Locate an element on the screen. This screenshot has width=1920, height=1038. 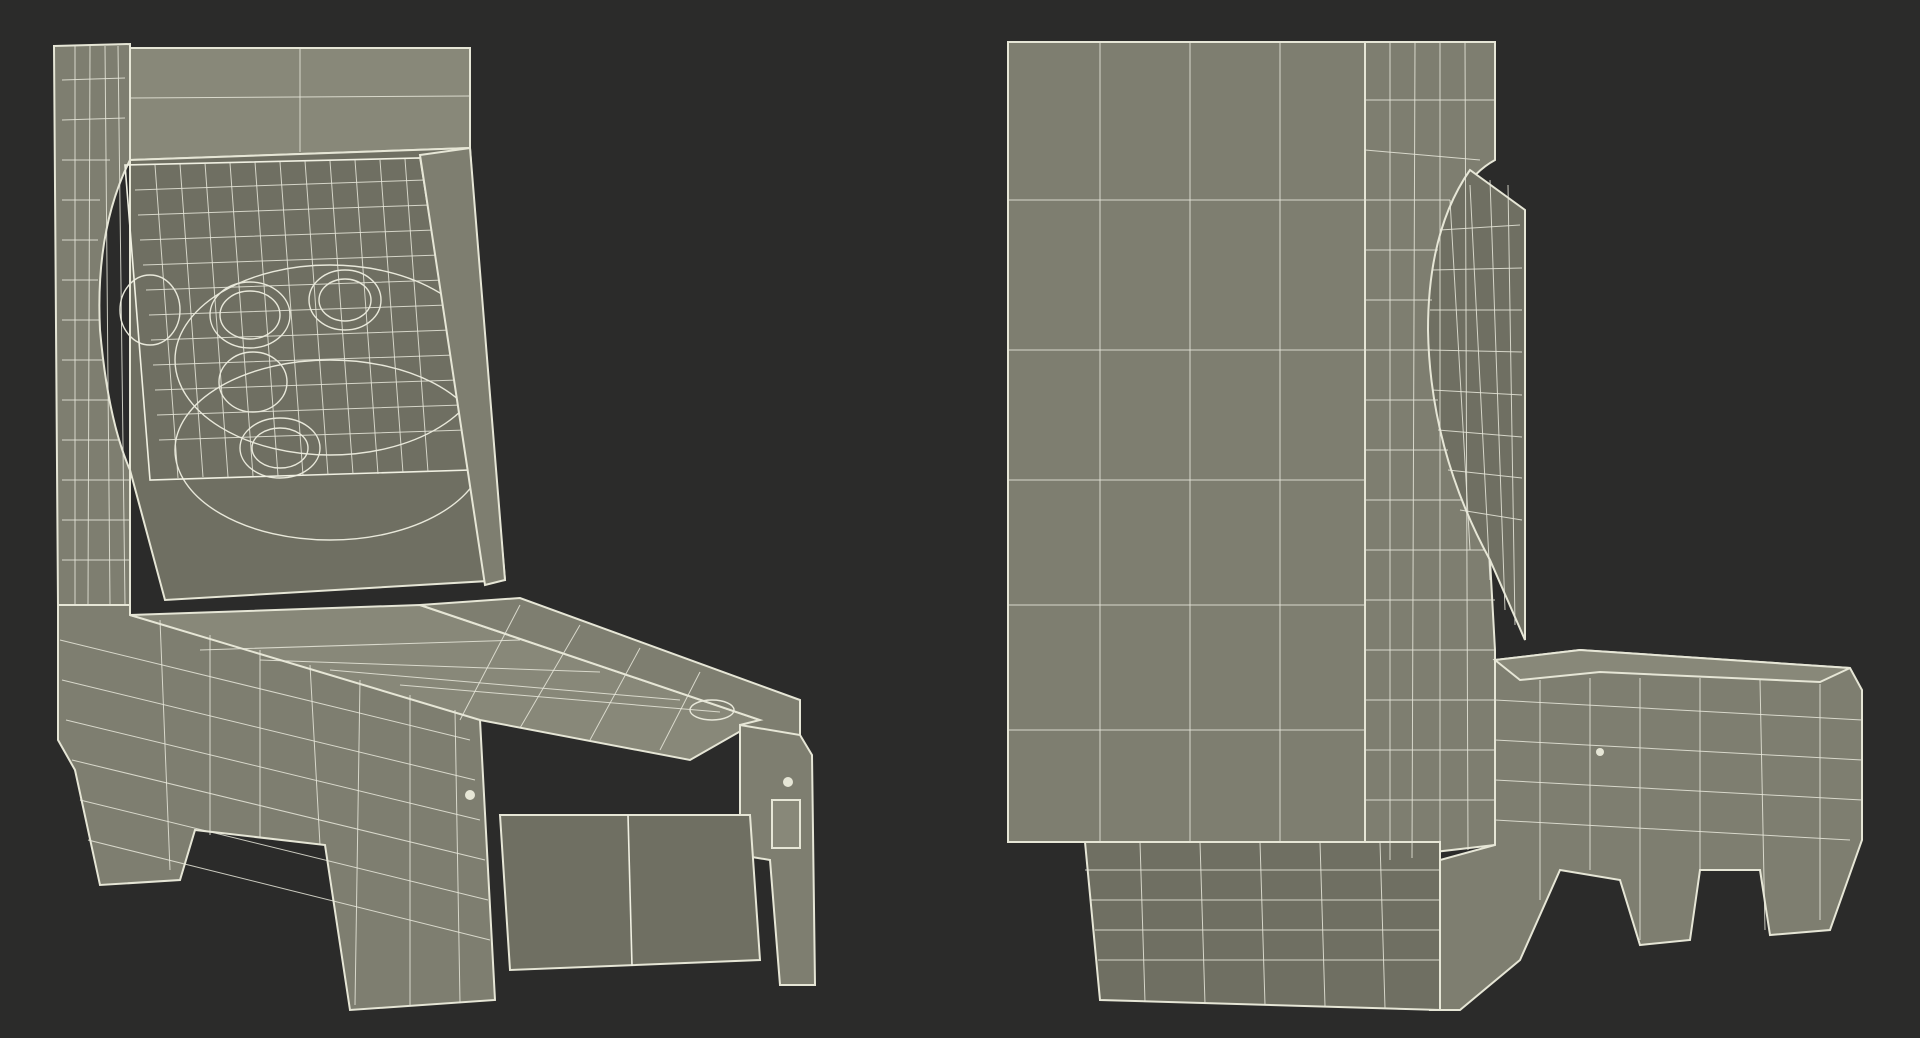
coin-slot is located at coordinates (786, 824).